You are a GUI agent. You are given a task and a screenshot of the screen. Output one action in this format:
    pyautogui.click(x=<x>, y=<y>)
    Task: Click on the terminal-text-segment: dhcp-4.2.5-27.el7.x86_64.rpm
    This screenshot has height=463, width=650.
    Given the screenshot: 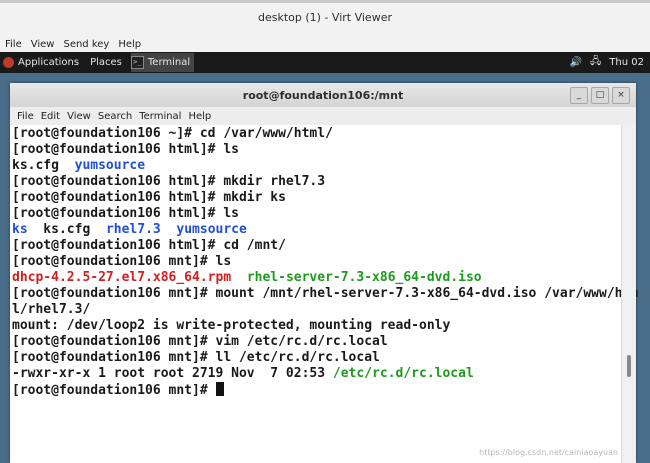 What is the action you would take?
    pyautogui.click(x=122, y=277)
    